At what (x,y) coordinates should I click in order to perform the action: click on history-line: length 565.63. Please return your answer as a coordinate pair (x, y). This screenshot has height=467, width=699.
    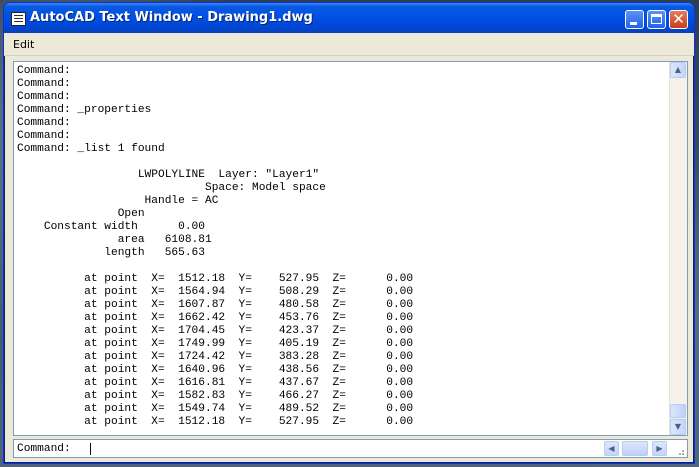
    Looking at the image, I should click on (111, 253).